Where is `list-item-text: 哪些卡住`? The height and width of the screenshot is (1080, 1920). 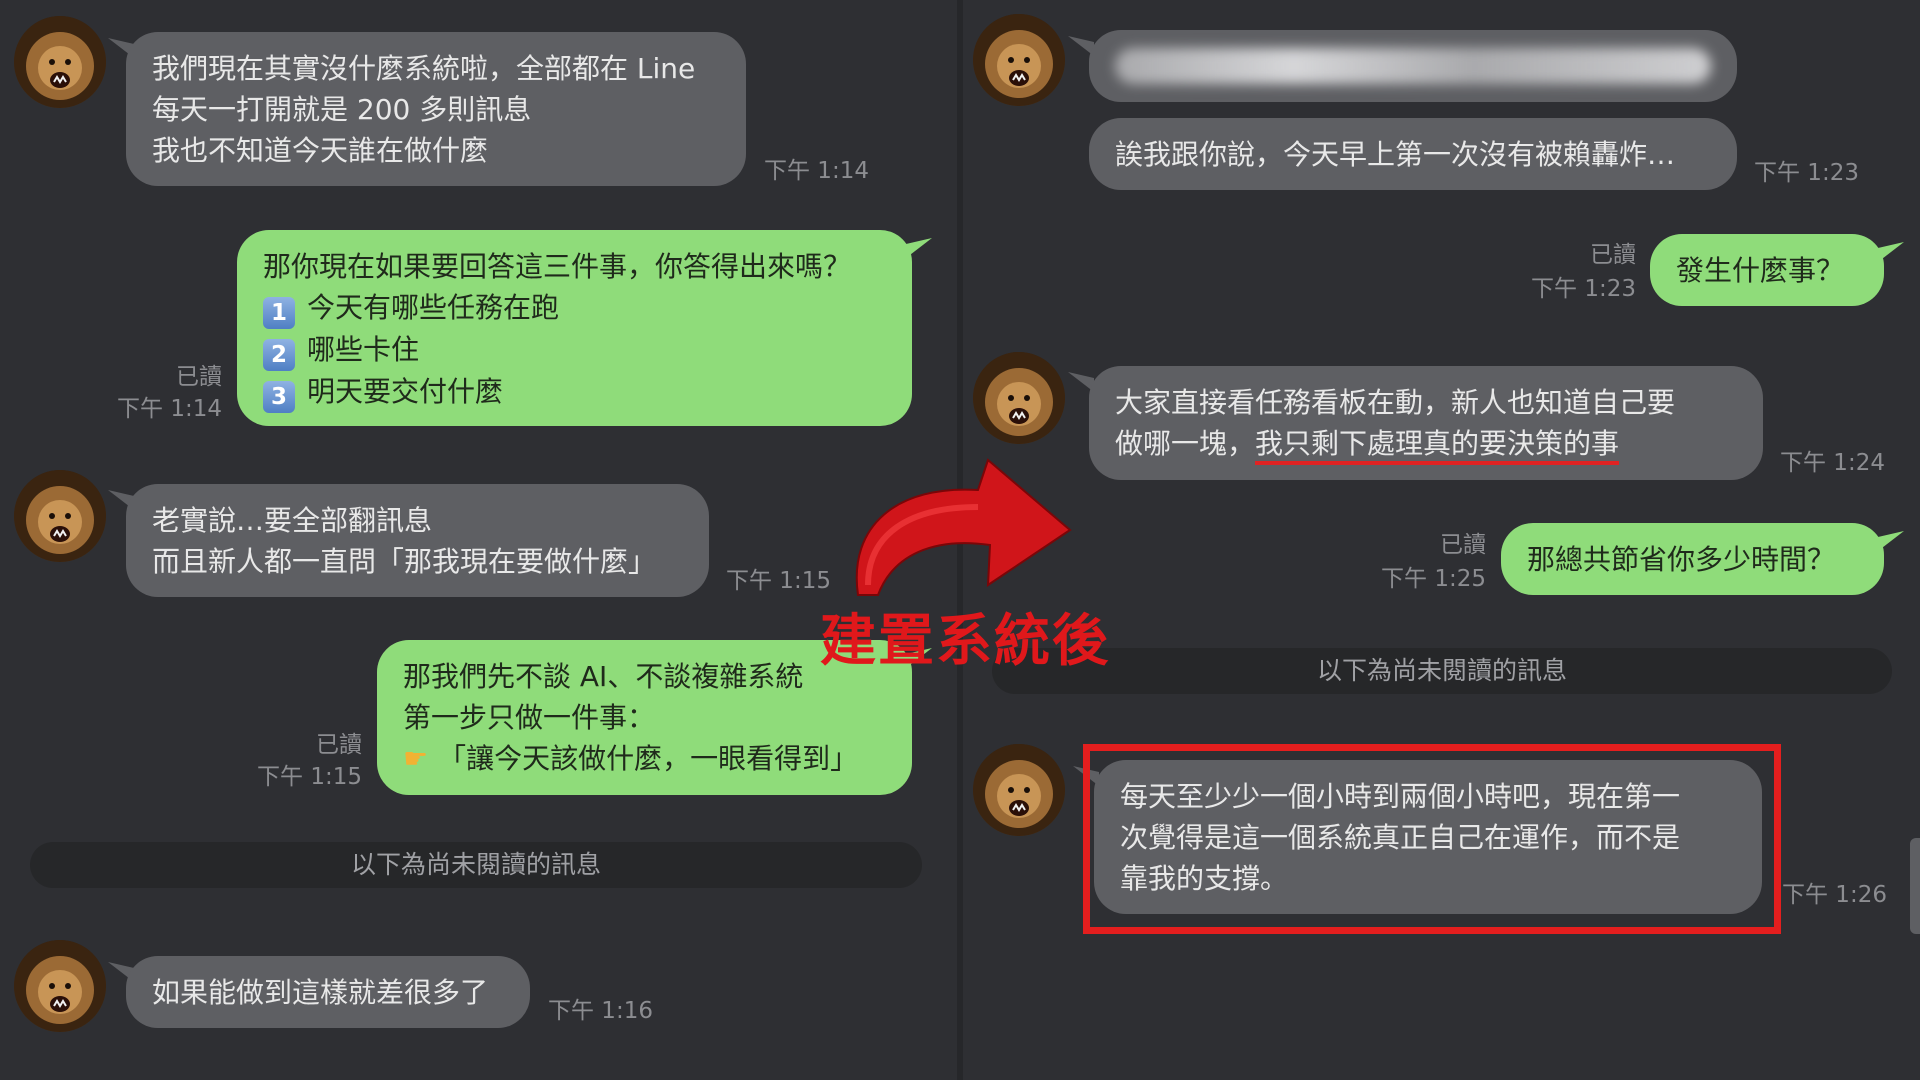
list-item-text: 哪些卡住 is located at coordinates (363, 349).